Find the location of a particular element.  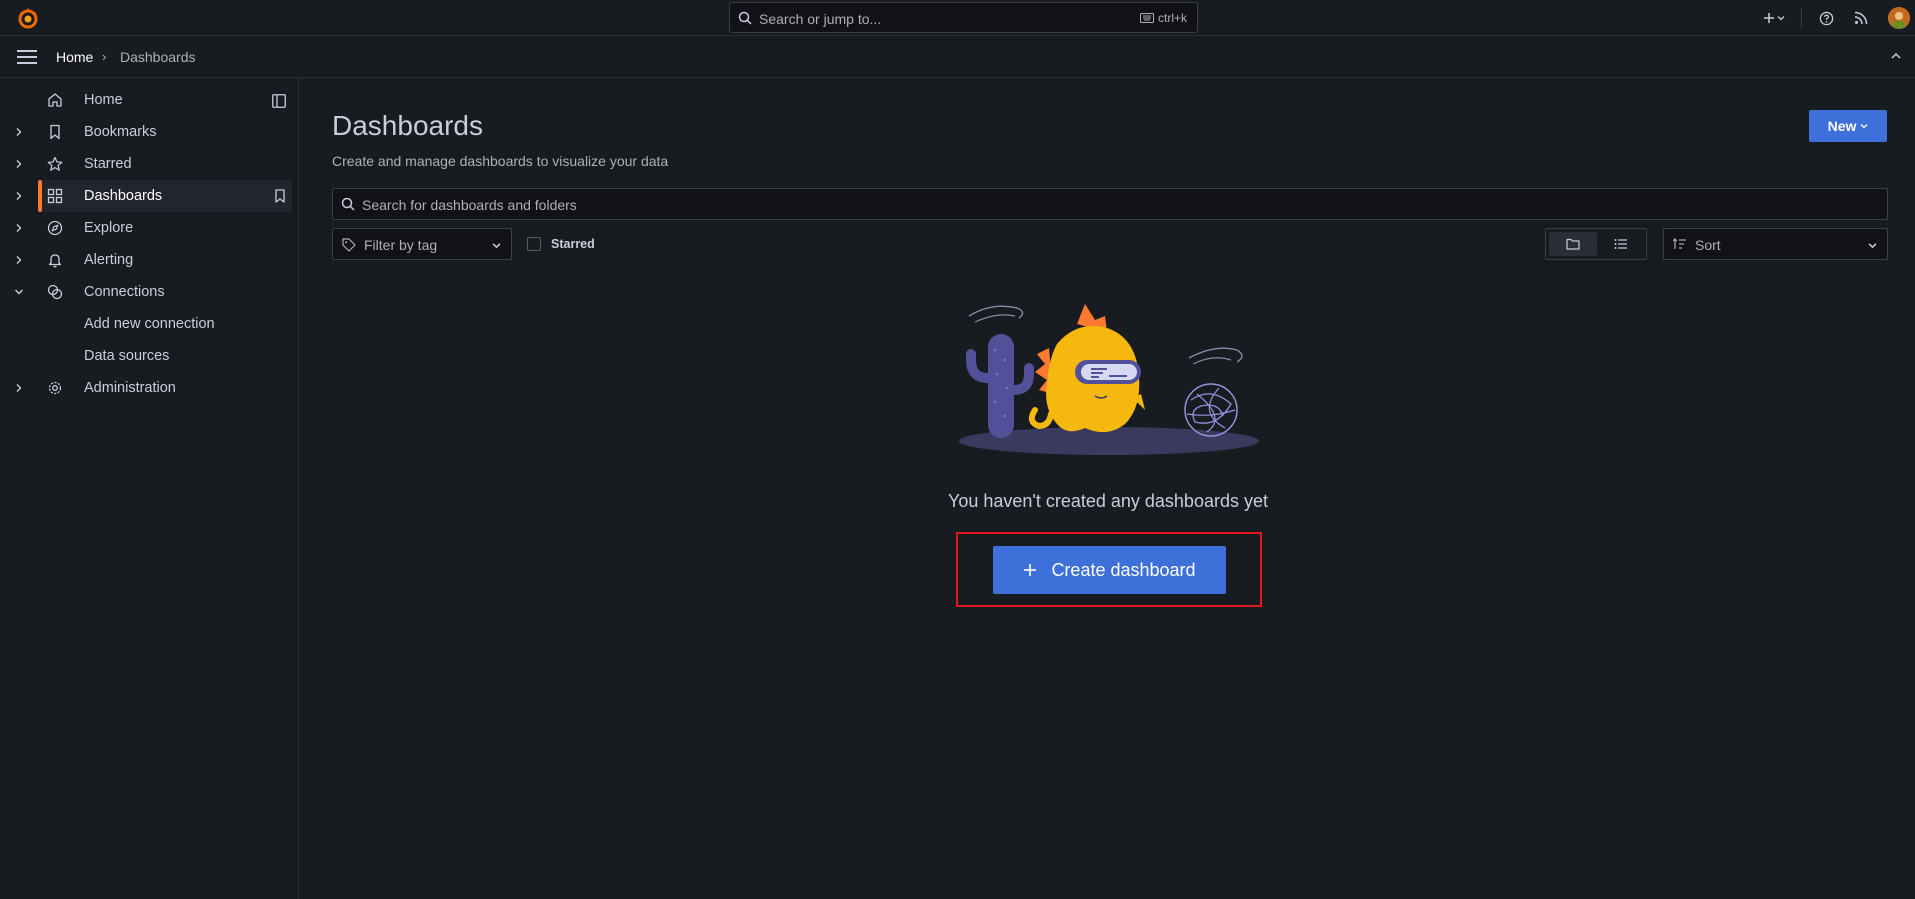

dashboard-search-input: Search for dashboards and folders is located at coordinates (1110, 204).